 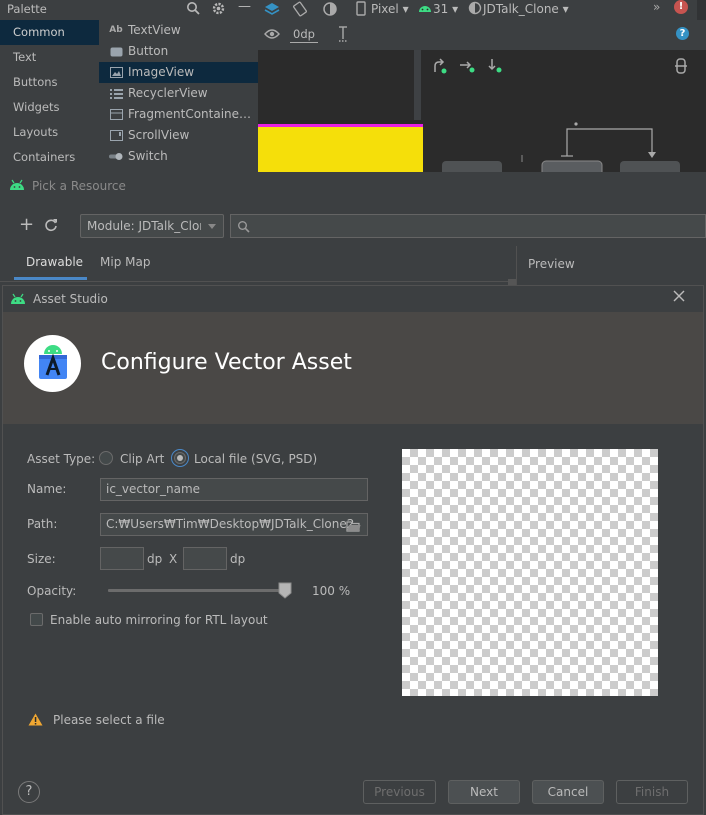 What do you see at coordinates (116, 30) in the screenshot?
I see `text-icon: Ab` at bounding box center [116, 30].